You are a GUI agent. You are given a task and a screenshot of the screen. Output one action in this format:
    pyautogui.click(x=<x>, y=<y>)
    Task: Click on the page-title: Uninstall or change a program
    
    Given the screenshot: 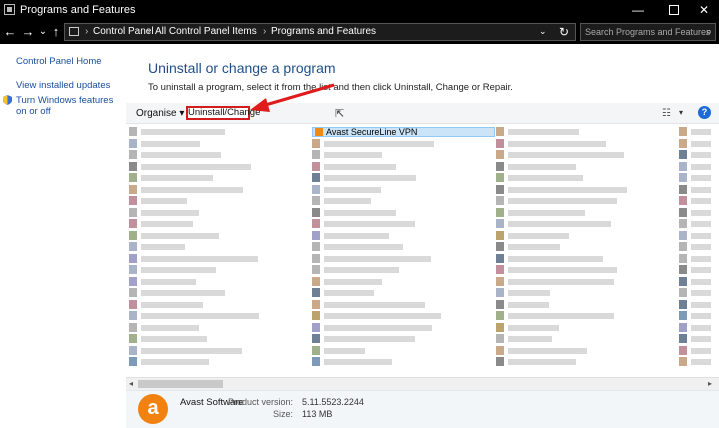 What is the action you would take?
    pyautogui.click(x=242, y=68)
    